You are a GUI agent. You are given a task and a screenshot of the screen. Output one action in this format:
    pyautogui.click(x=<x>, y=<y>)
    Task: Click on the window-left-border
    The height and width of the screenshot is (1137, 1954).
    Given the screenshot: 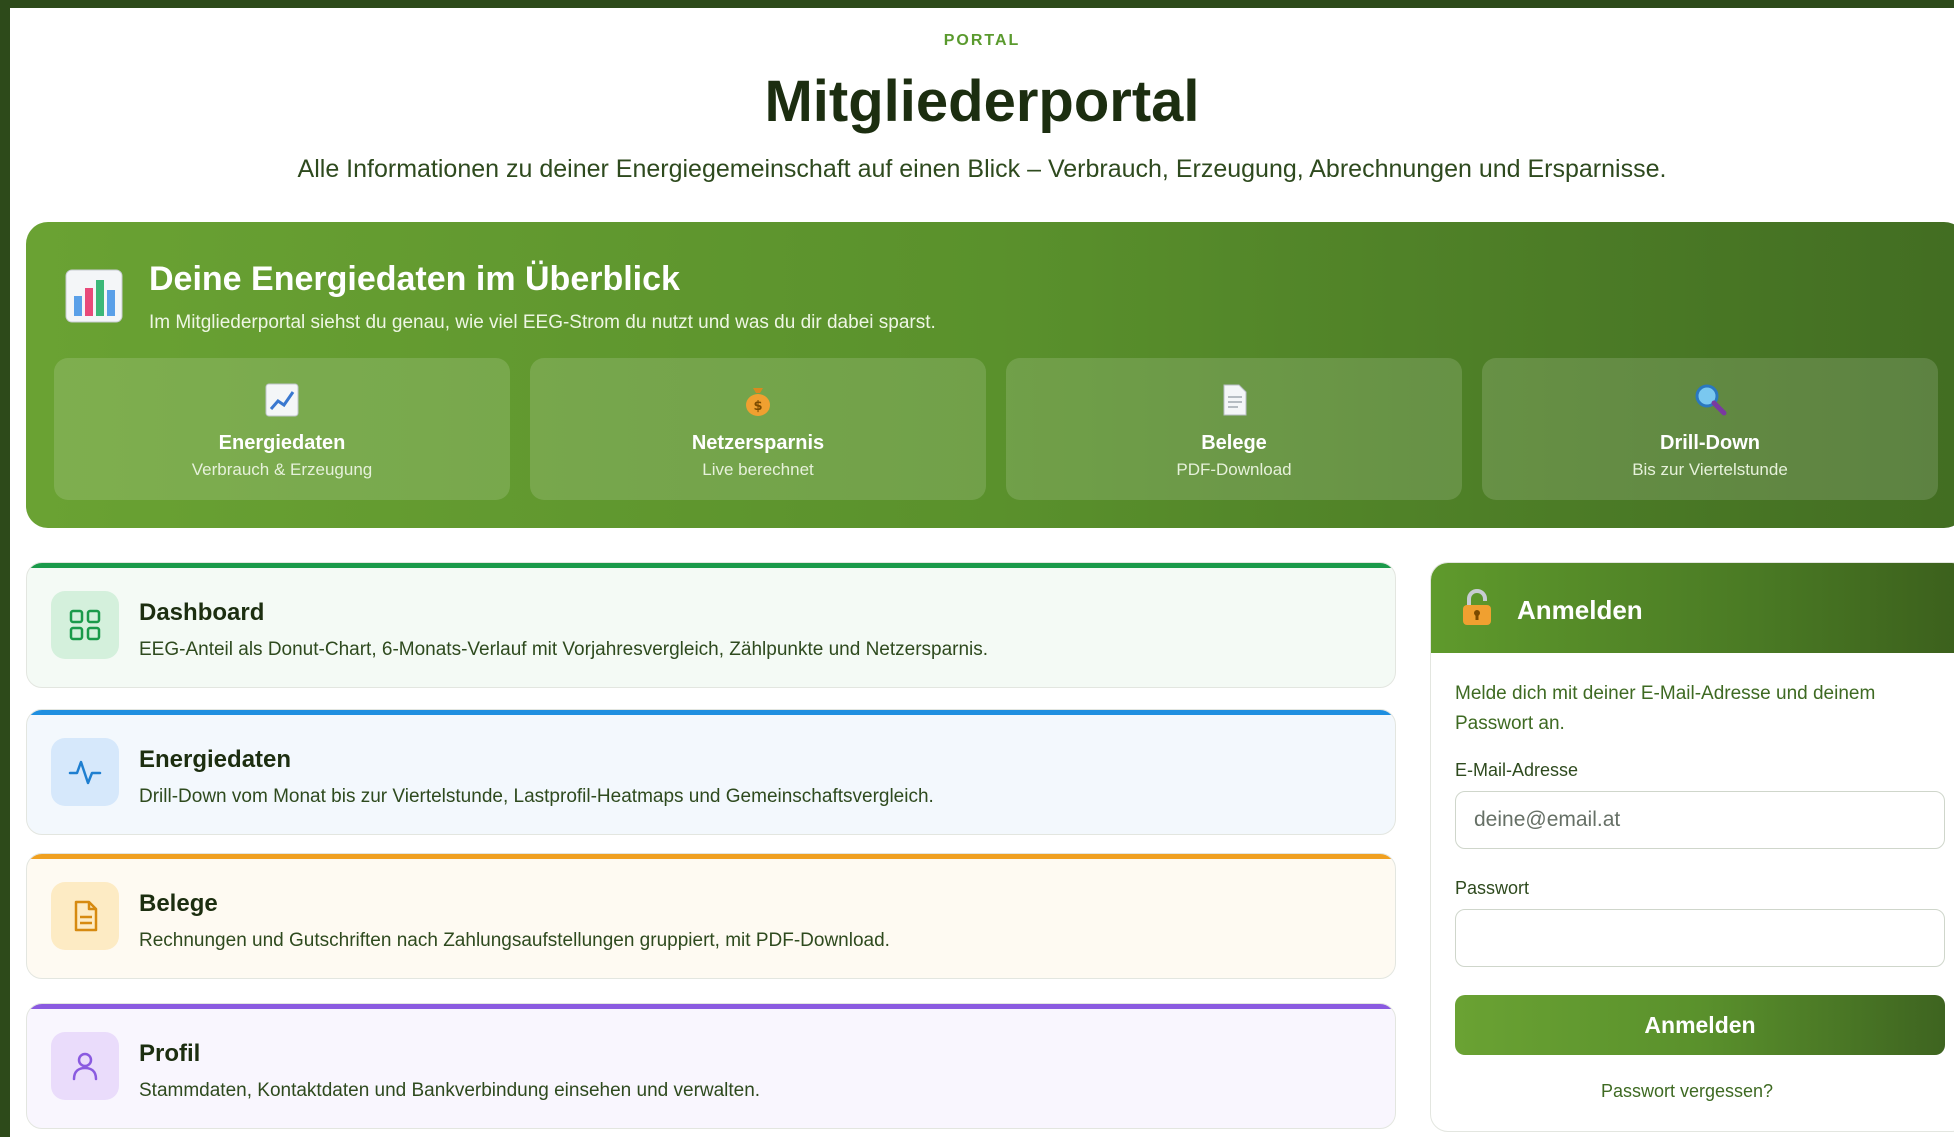 What is the action you would take?
    pyautogui.click(x=5, y=568)
    